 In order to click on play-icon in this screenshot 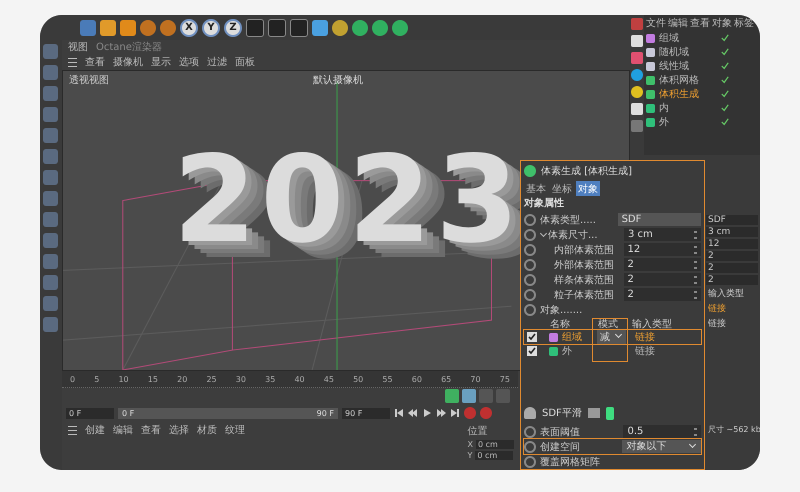, I will do `click(427, 413)`.